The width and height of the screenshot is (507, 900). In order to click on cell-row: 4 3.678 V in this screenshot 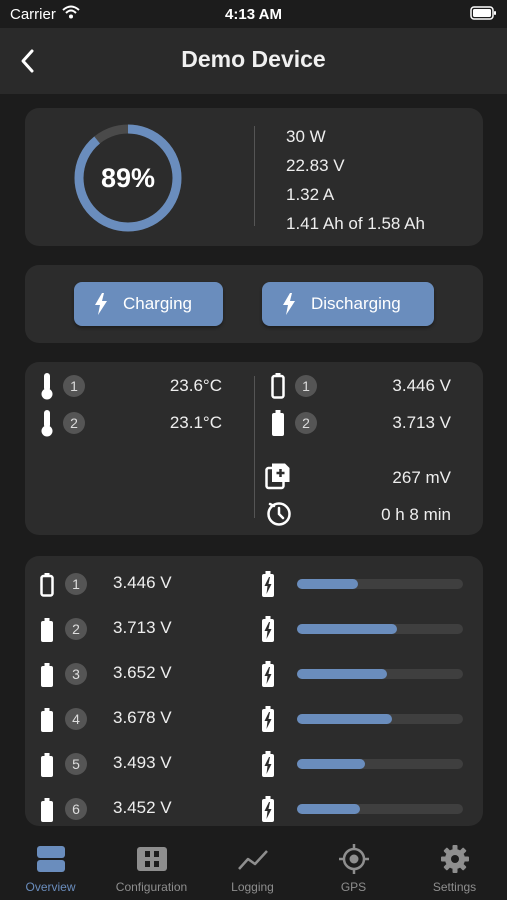, I will do `click(254, 719)`.